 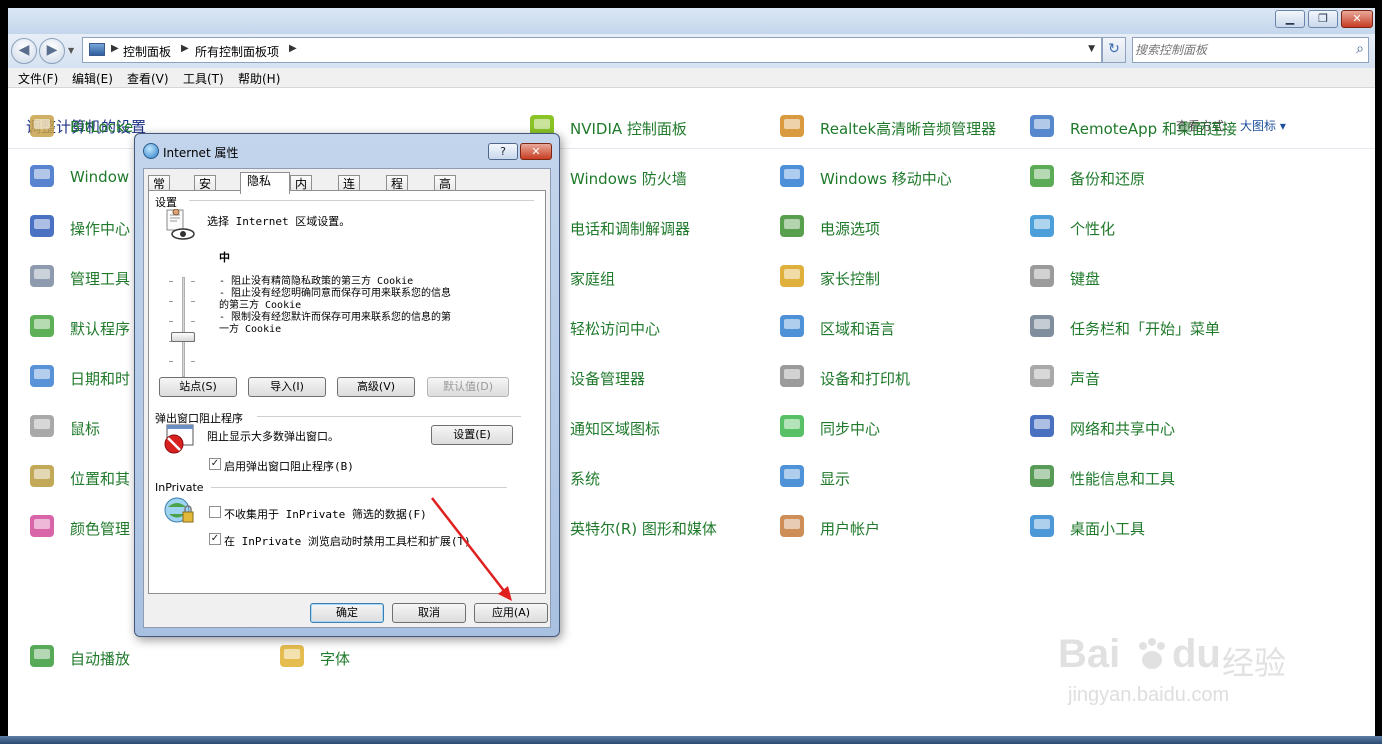 I want to click on watermark-url: jingyan.baidu.com, so click(x=1149, y=695).